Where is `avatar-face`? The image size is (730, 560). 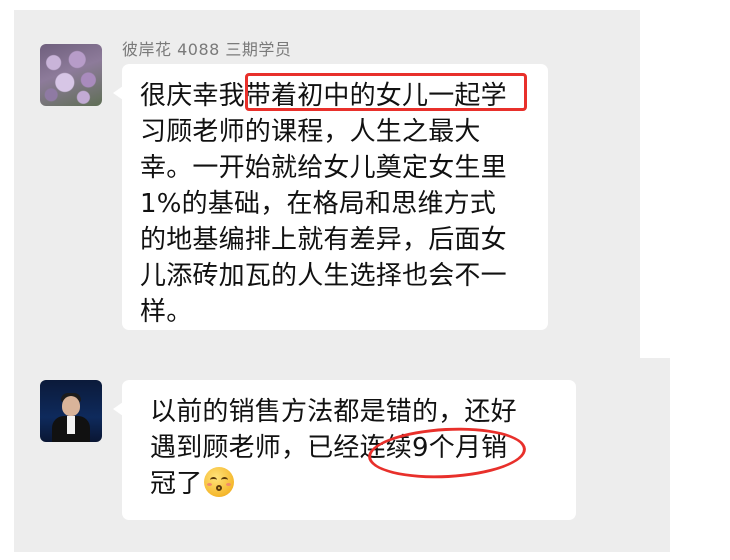 avatar-face is located at coordinates (71, 406).